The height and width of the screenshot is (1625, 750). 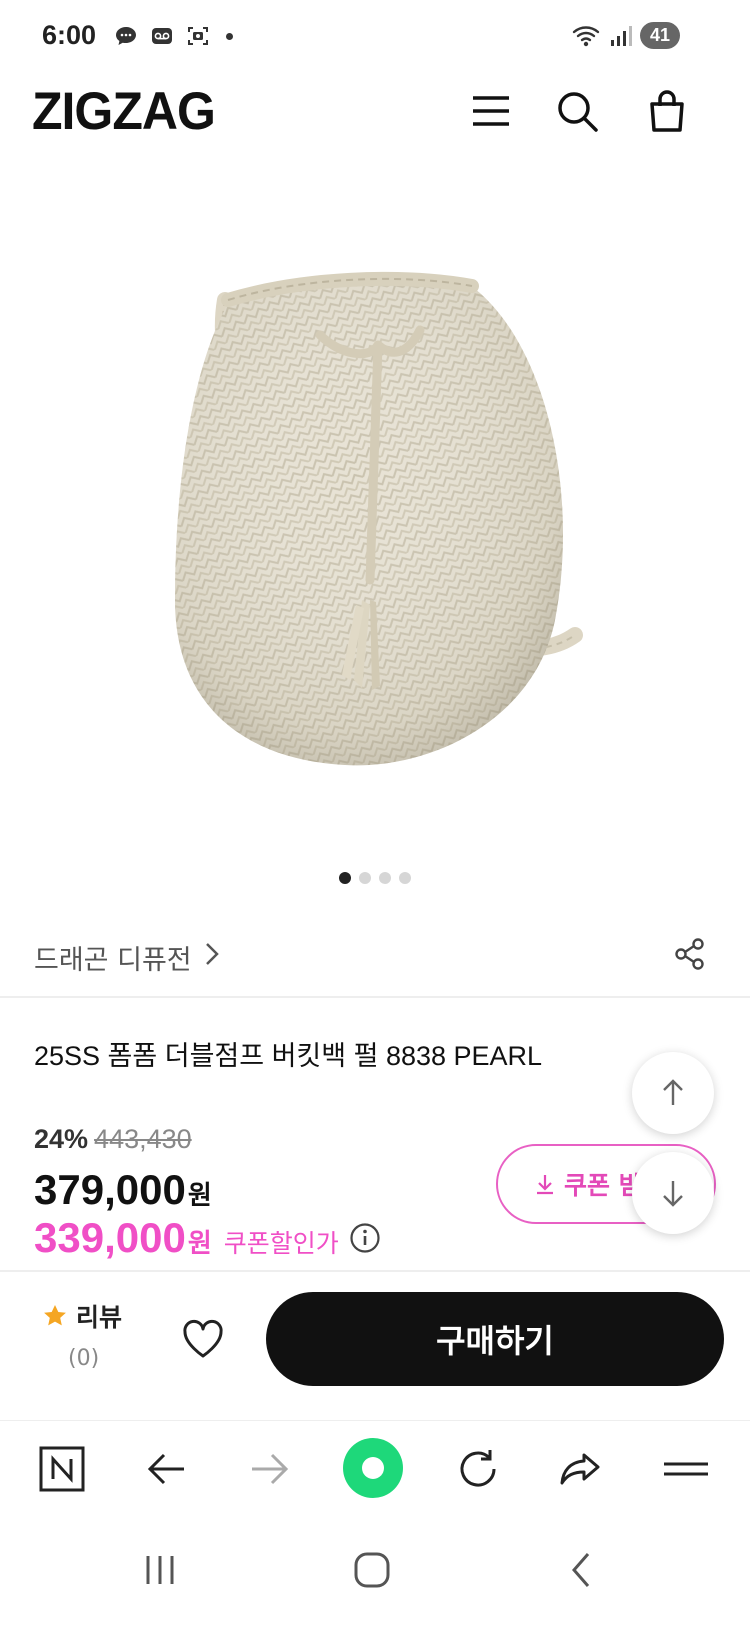 I want to click on coupon-label: 쿠폰할인가, so click(x=281, y=1244).